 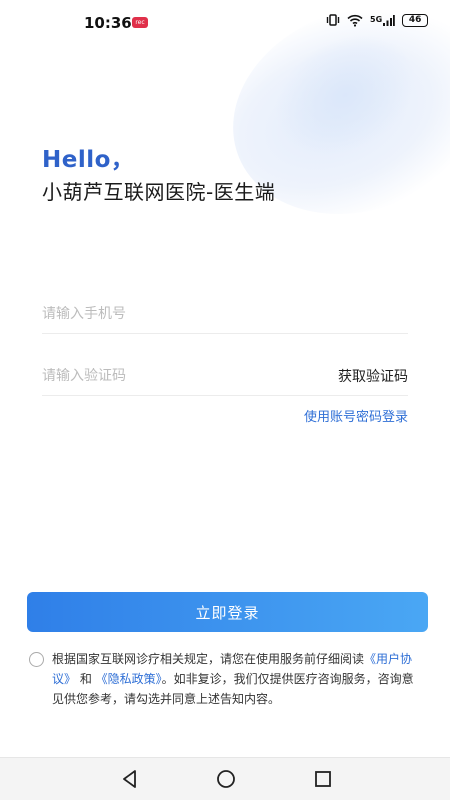 I want to click on home-icon, so click(x=226, y=779).